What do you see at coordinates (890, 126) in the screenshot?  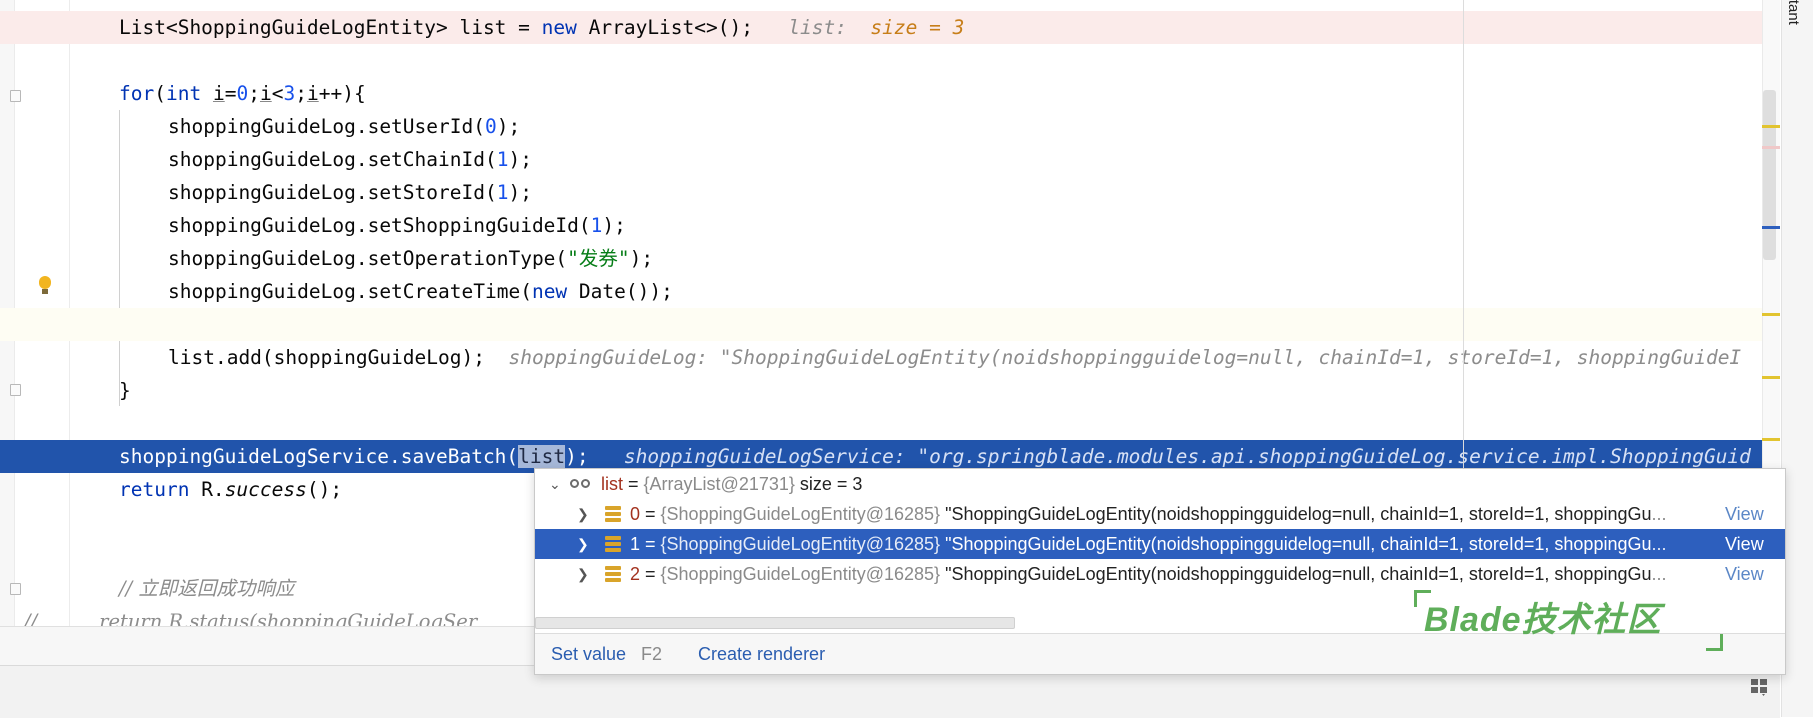 I see `code-line-4: shoppingGuideLog.setUserId(0);` at bounding box center [890, 126].